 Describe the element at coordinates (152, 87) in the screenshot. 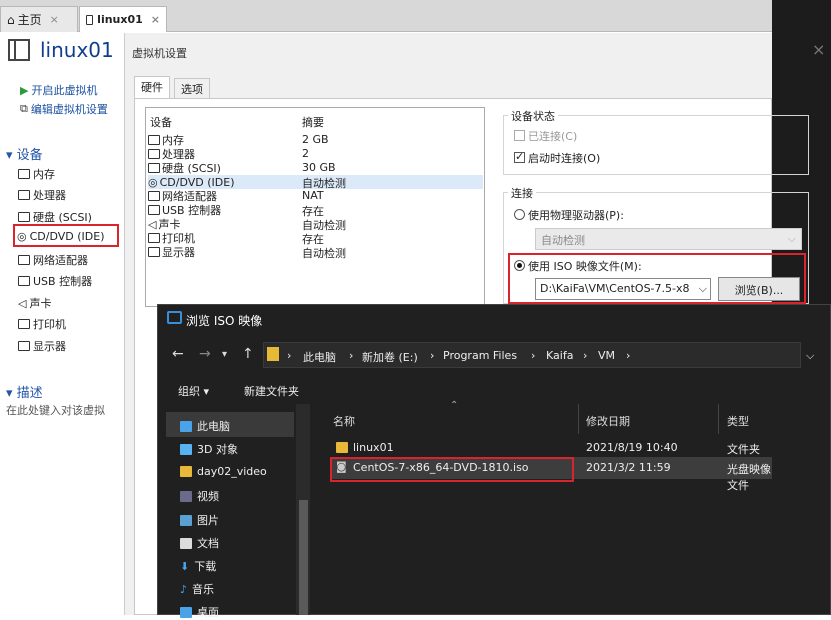

I see `tab-hardware: 硬件` at that location.